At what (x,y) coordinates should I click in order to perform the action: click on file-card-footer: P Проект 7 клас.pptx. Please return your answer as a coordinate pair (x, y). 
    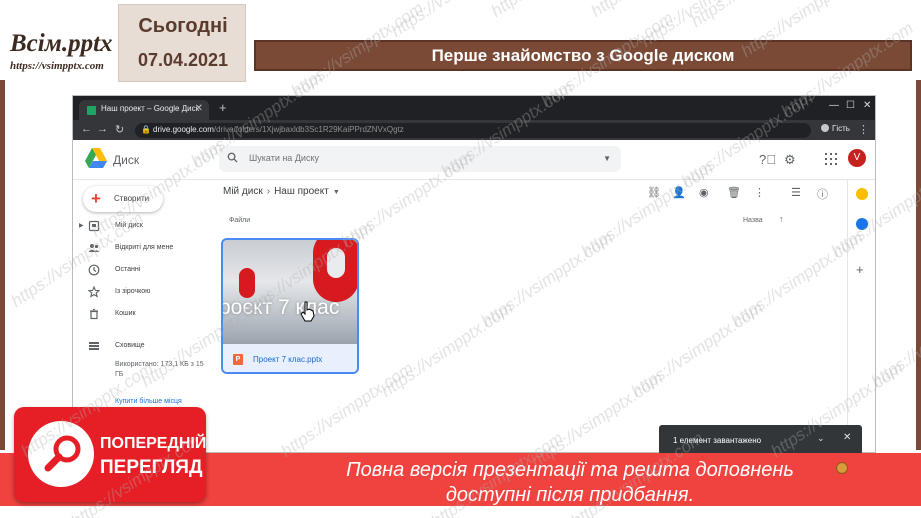
    Looking at the image, I should click on (290, 358).